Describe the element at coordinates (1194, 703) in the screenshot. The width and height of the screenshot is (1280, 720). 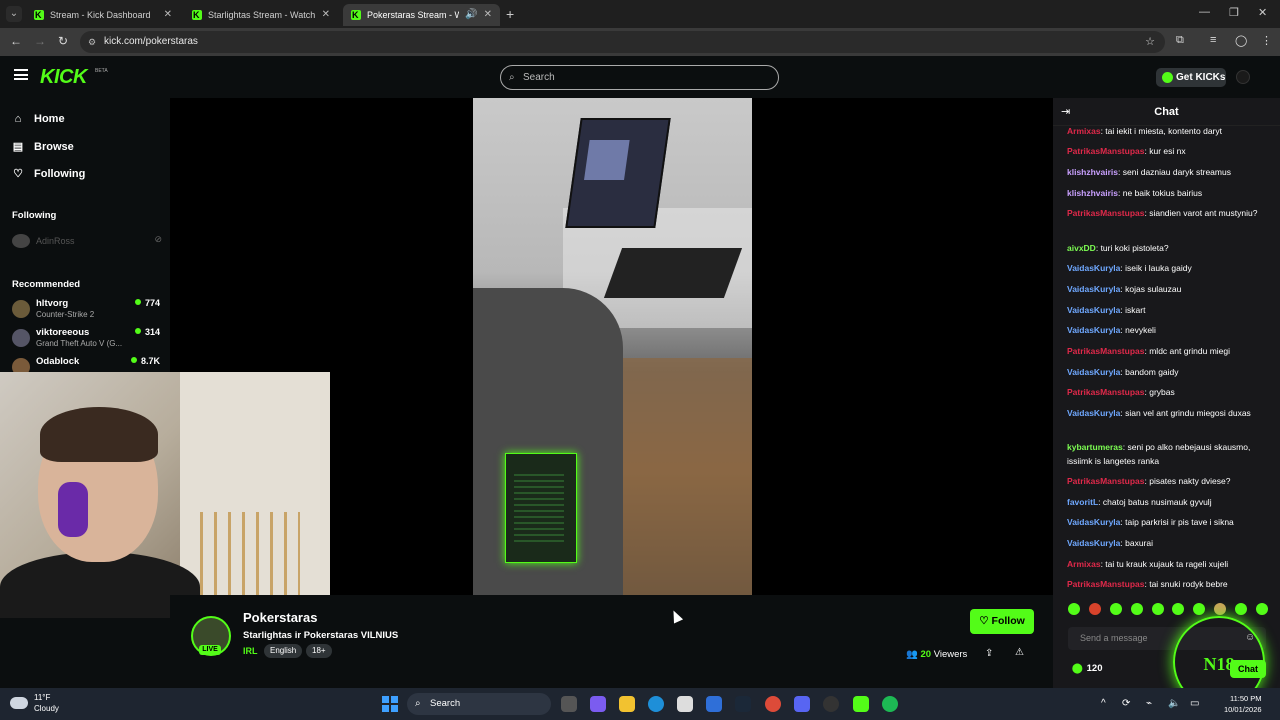
I see `battery-icon: ▭` at that location.